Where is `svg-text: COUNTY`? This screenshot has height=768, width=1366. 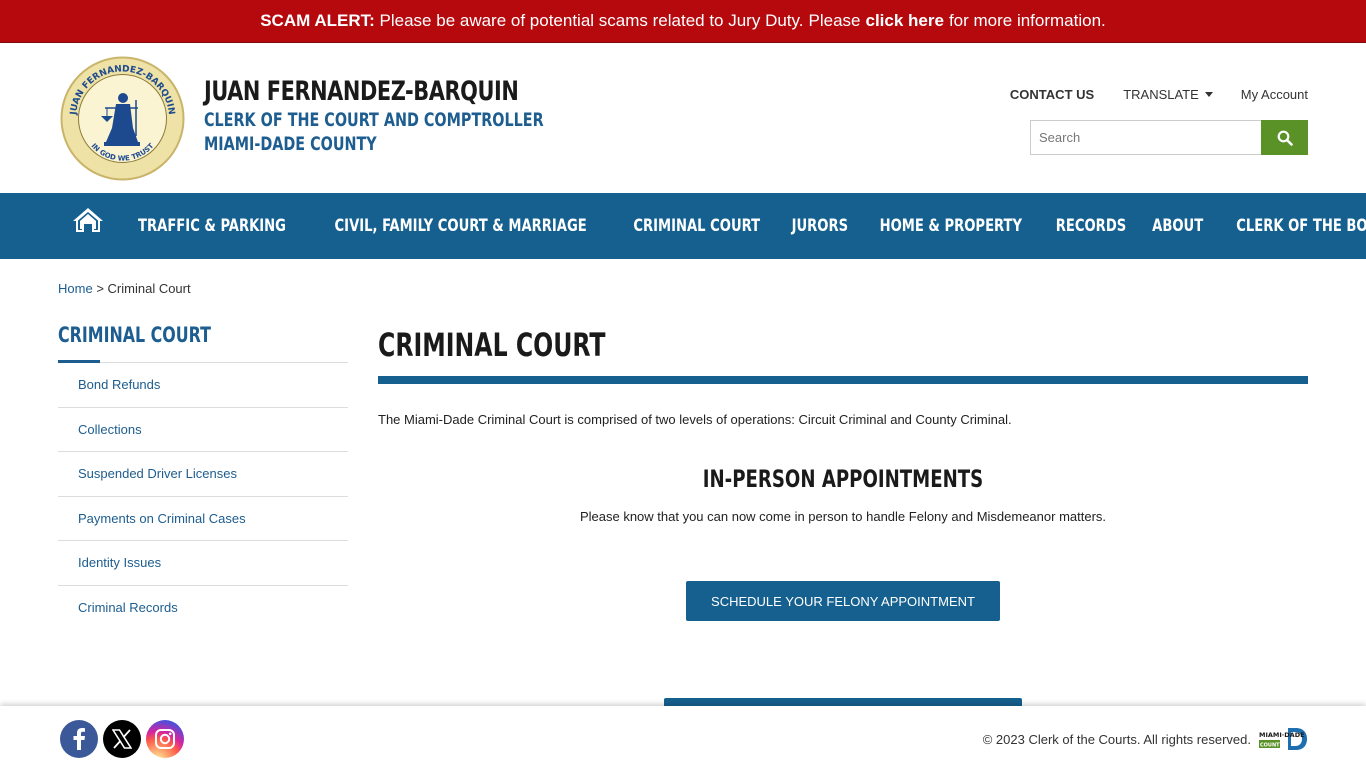 svg-text: COUNTY is located at coordinates (1272, 746).